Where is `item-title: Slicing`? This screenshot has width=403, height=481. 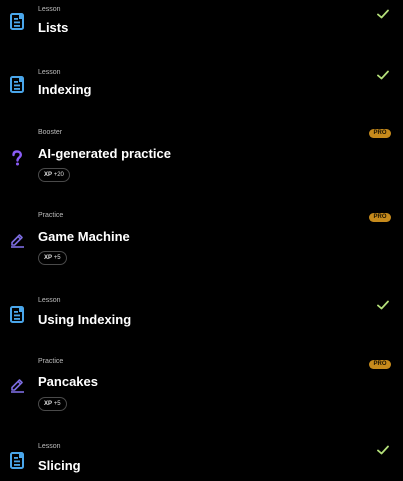
item-title: Slicing is located at coordinates (59, 465).